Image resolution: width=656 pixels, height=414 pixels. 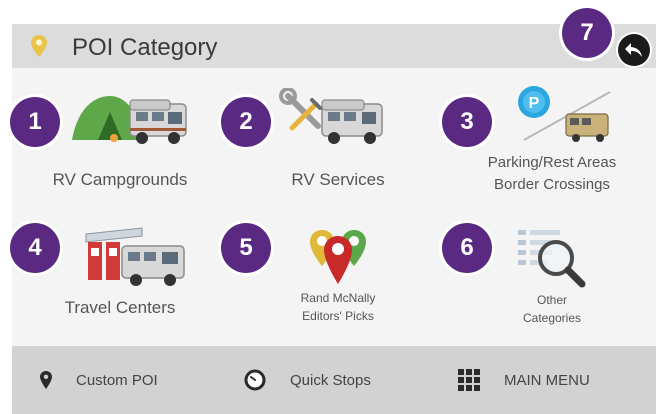 I want to click on callout-badge-1: 1, so click(x=35, y=122).